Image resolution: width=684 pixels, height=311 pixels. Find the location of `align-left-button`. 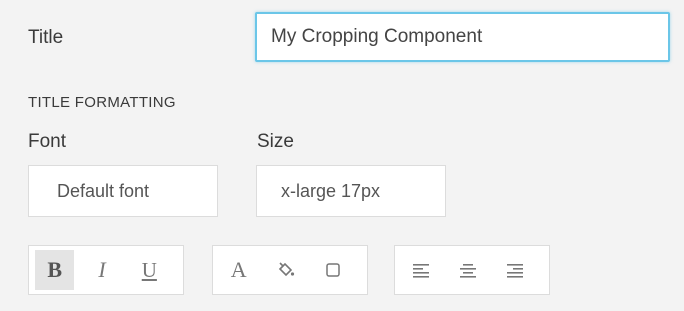

align-left-button is located at coordinates (420, 270).